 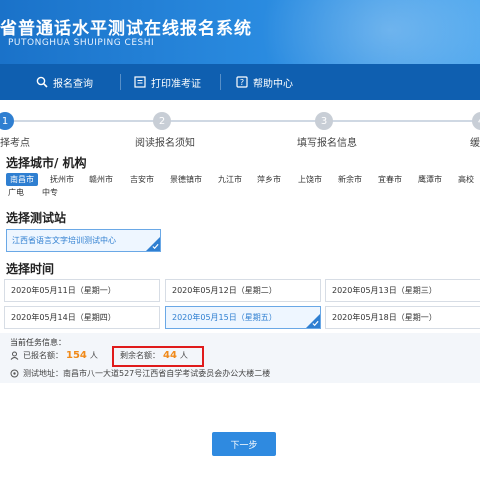 I want to click on help-icon: ?, so click(x=242, y=82).